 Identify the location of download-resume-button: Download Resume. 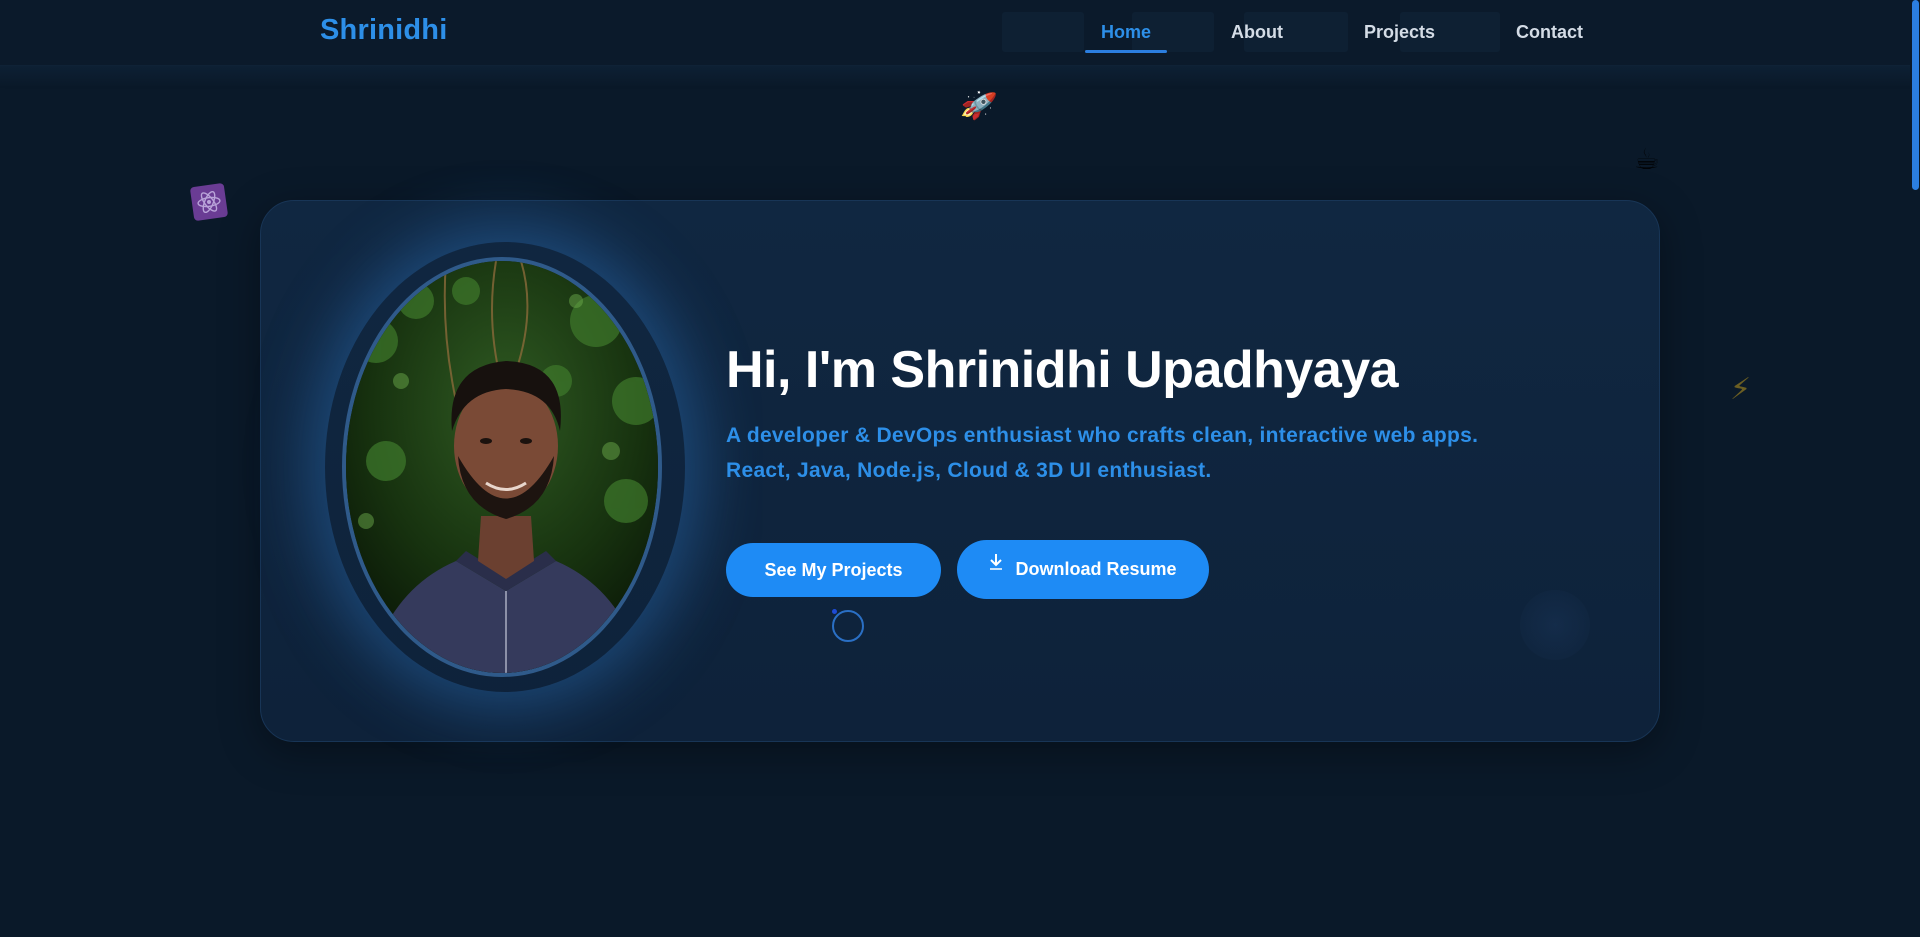
(1083, 569).